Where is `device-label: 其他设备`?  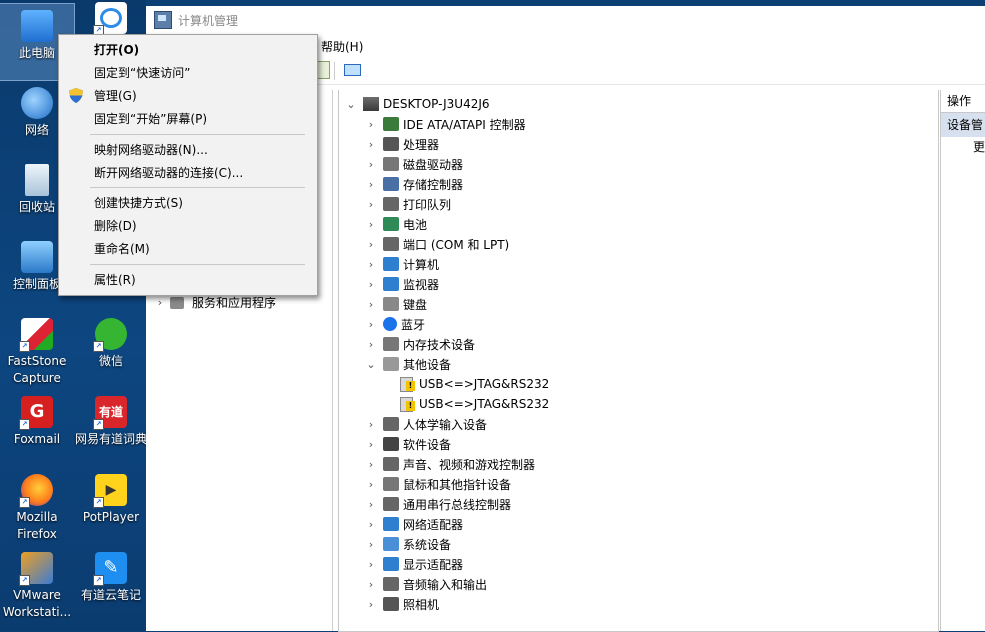 device-label: 其他设备 is located at coordinates (427, 364).